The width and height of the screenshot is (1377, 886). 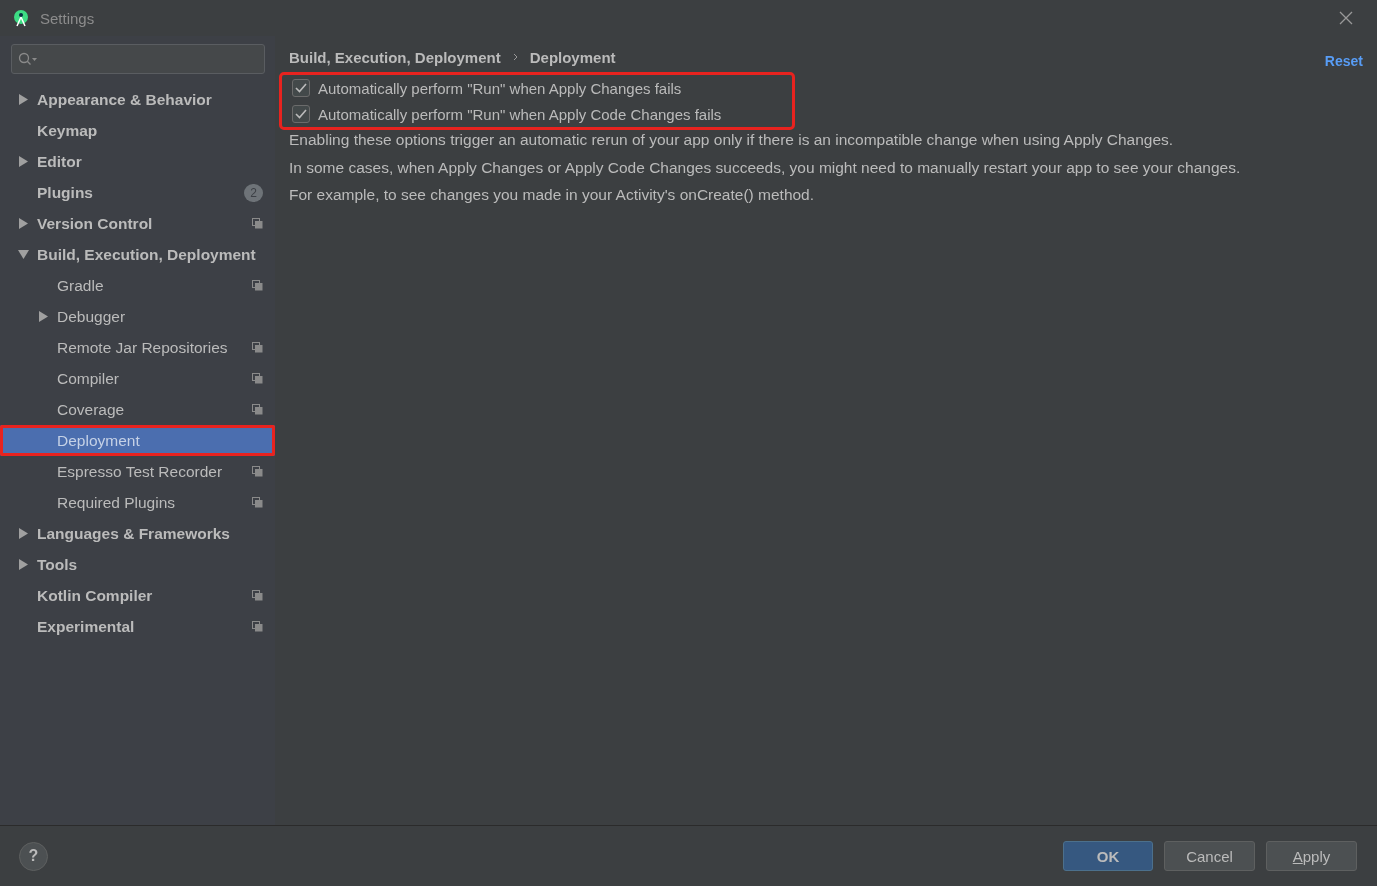 What do you see at coordinates (1346, 18) in the screenshot?
I see `close-icon` at bounding box center [1346, 18].